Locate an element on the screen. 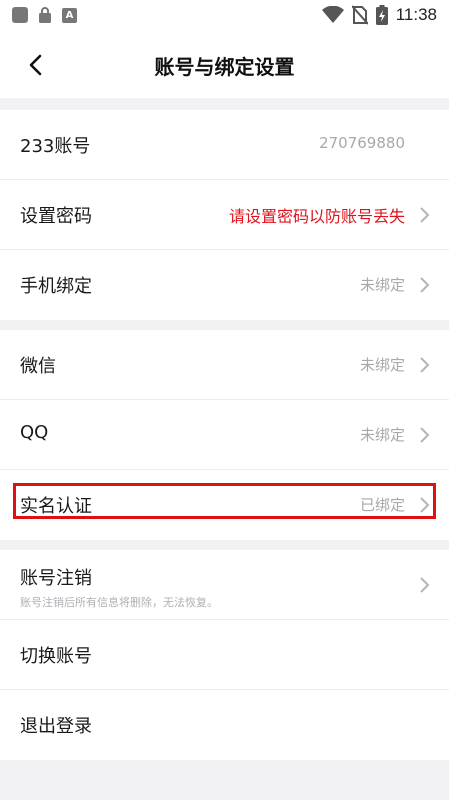  status-bar: A 11:38 is located at coordinates (224, 16).